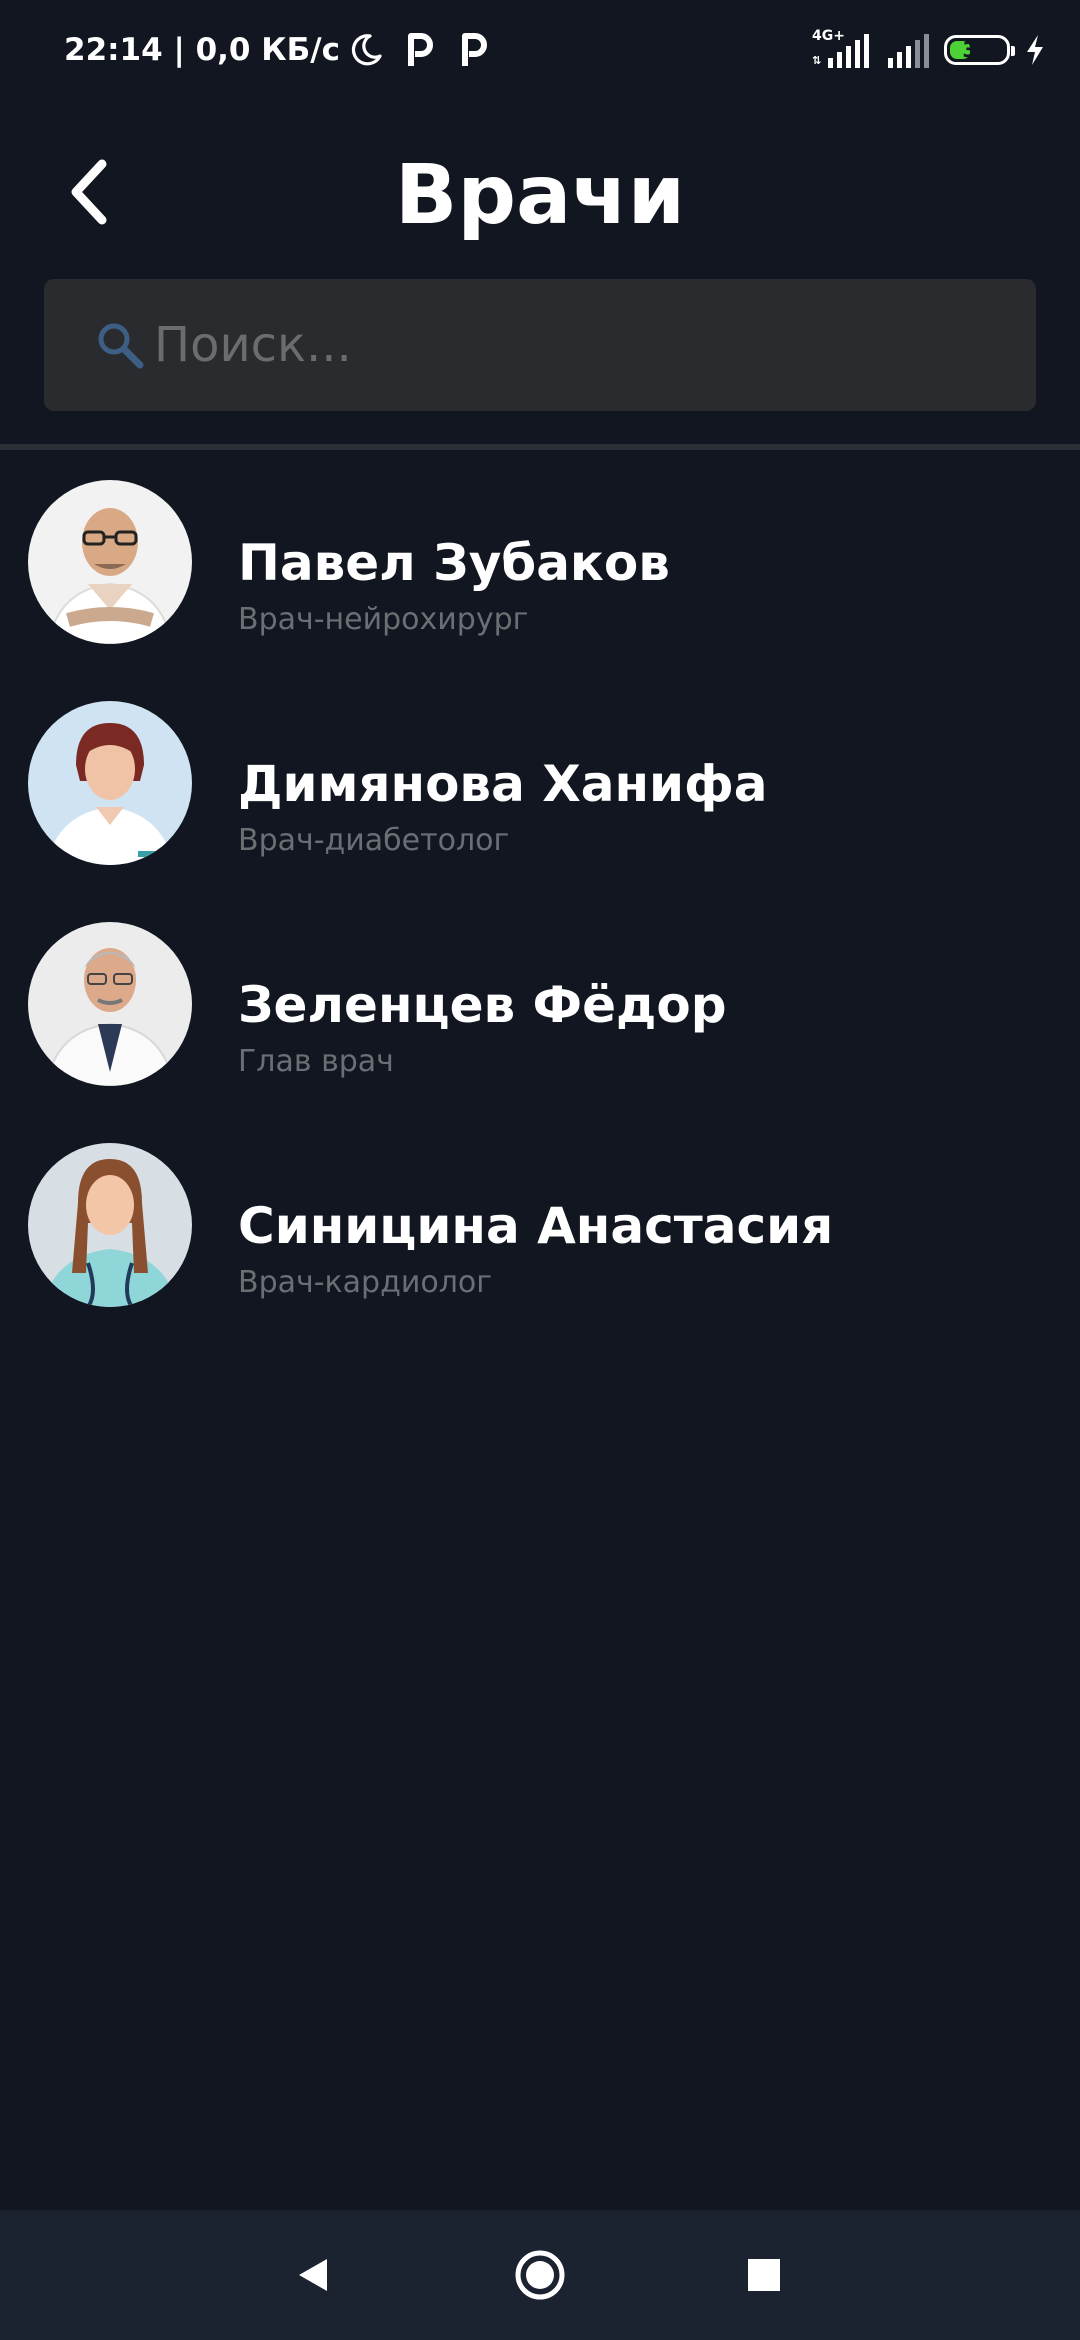  Describe the element at coordinates (503, 784) in the screenshot. I see `doctor-name: Димянова Ханифа` at that location.